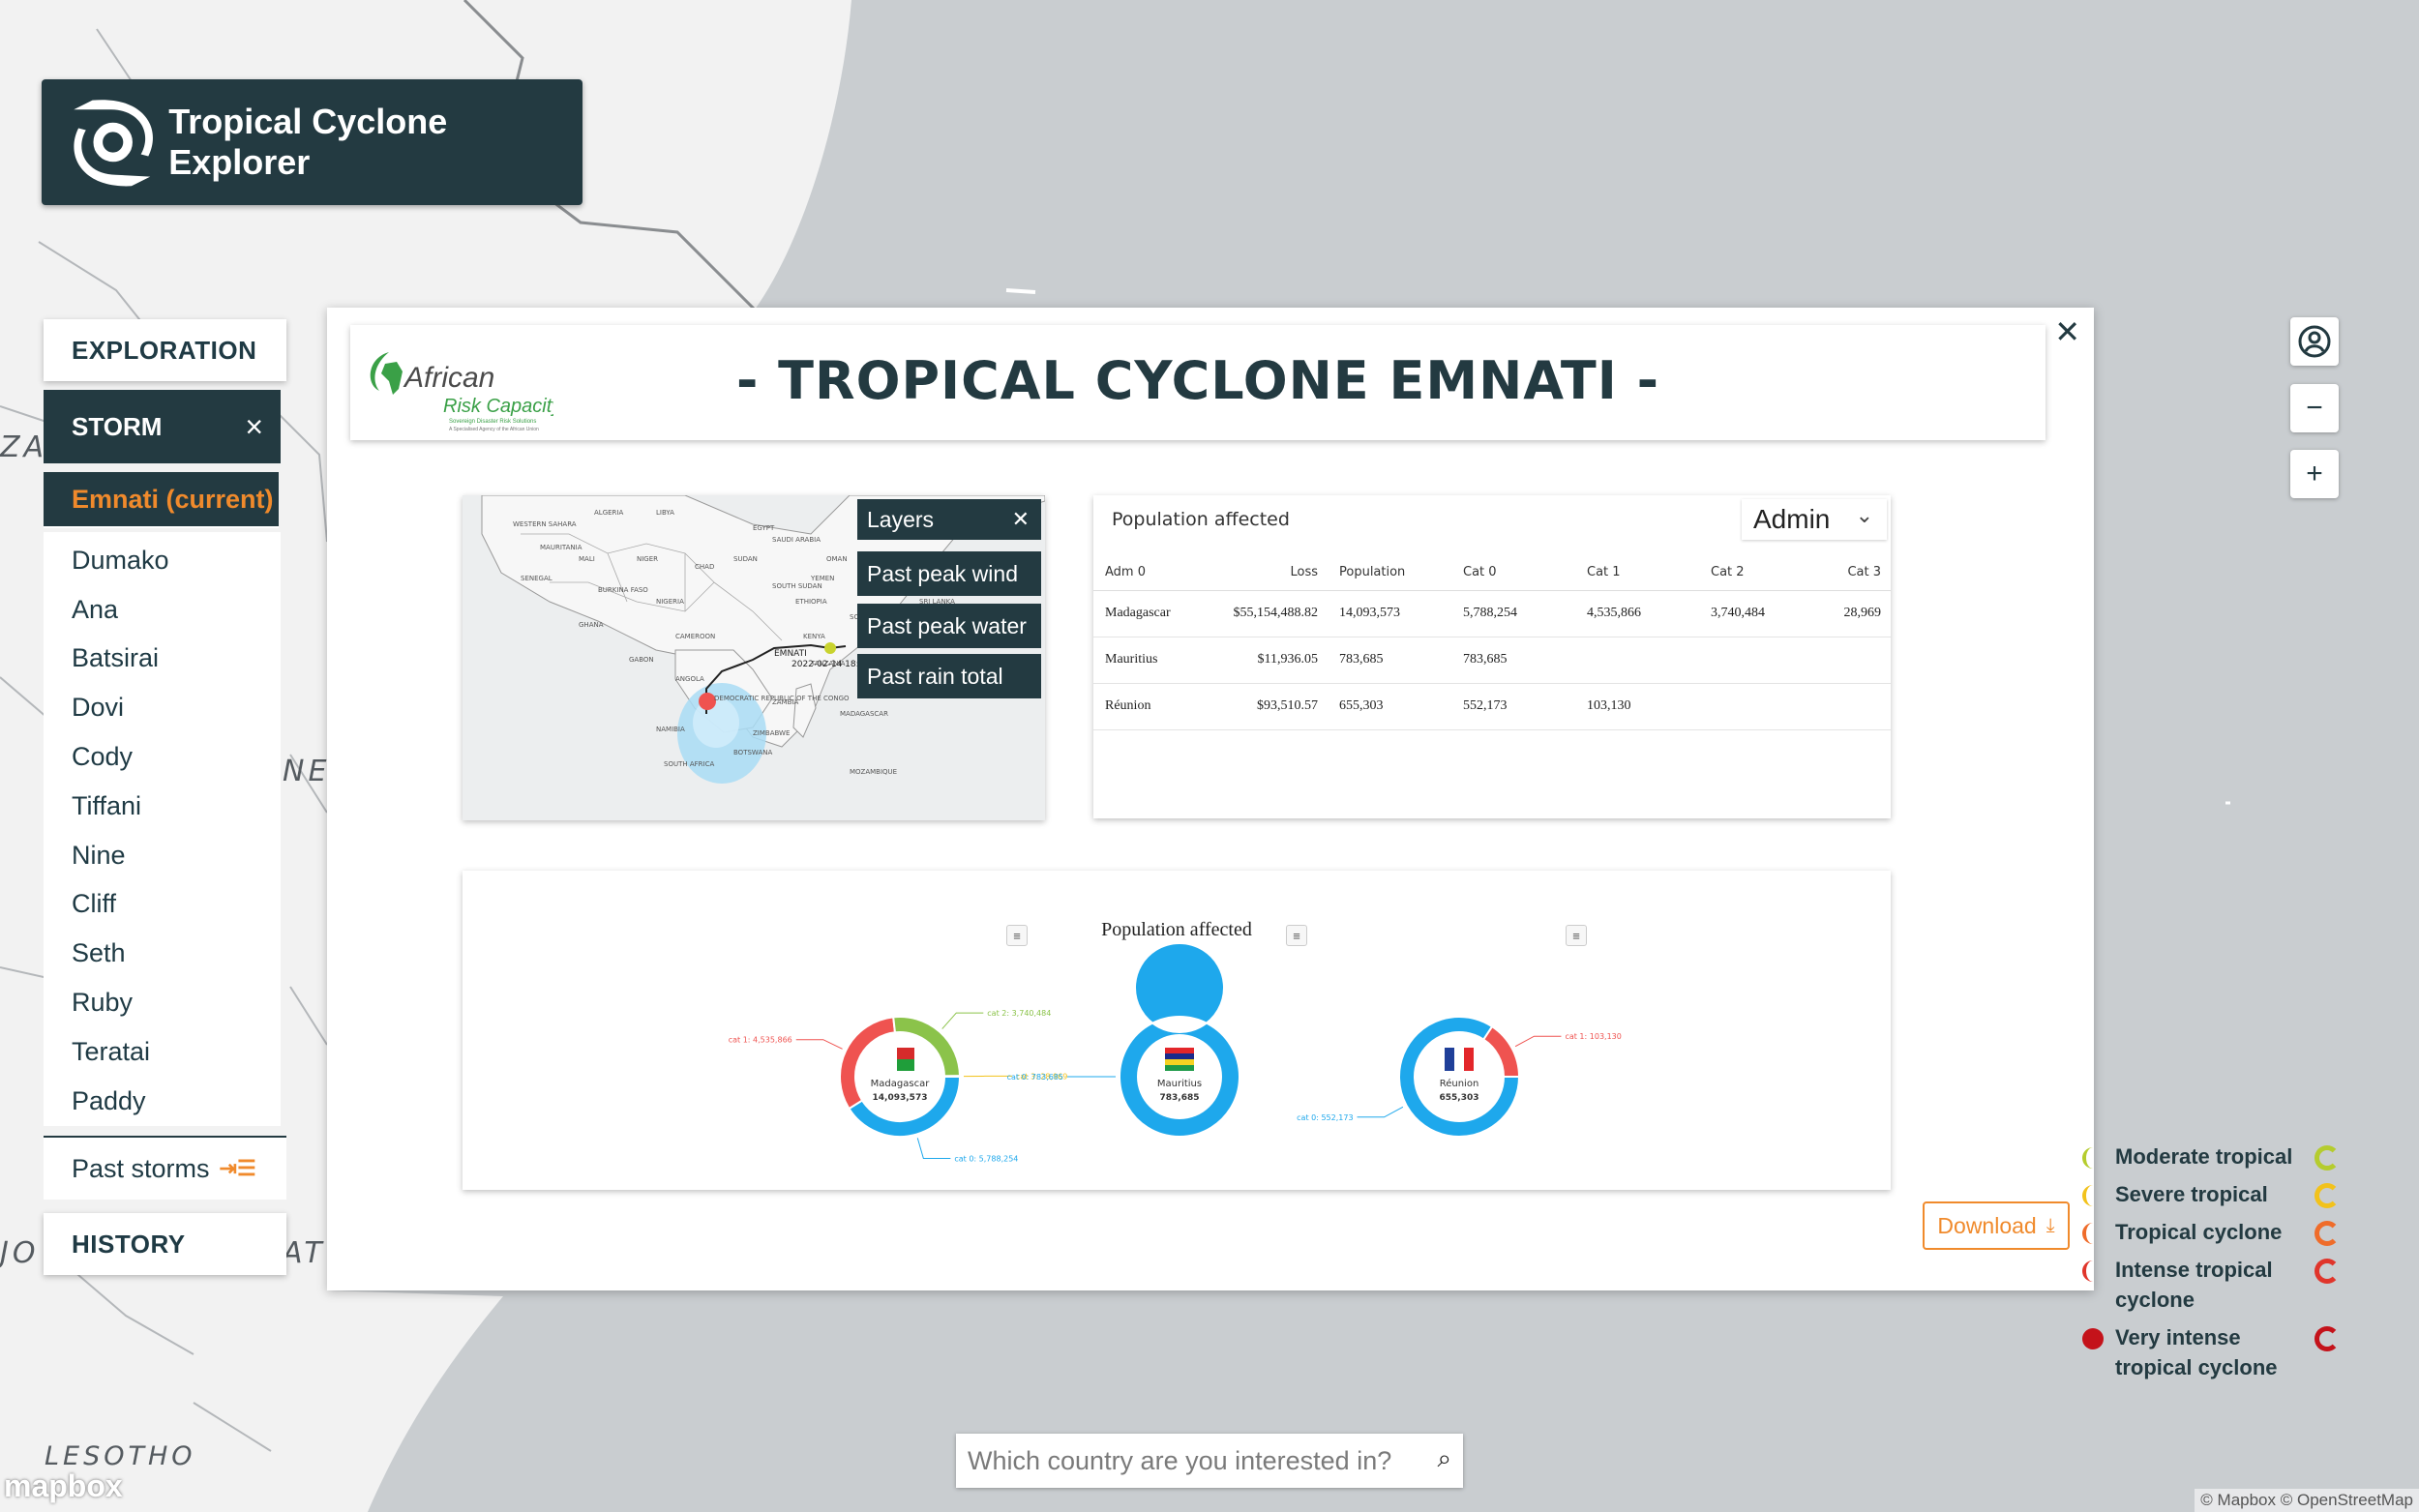 This screenshot has width=2419, height=1512. What do you see at coordinates (949, 519) in the screenshot?
I see `layers-header: Layers ✕` at bounding box center [949, 519].